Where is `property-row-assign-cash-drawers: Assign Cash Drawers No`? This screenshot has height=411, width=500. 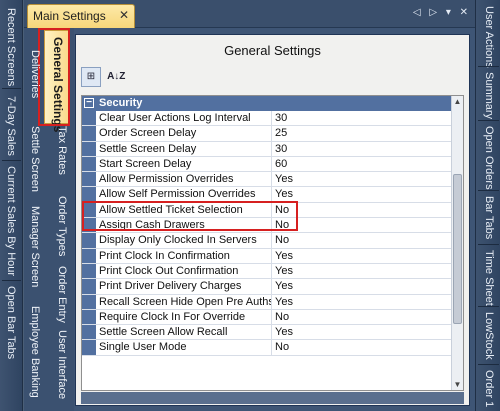
property-row-assign-cash-drawers: Assign Cash Drawers No is located at coordinates (272, 226).